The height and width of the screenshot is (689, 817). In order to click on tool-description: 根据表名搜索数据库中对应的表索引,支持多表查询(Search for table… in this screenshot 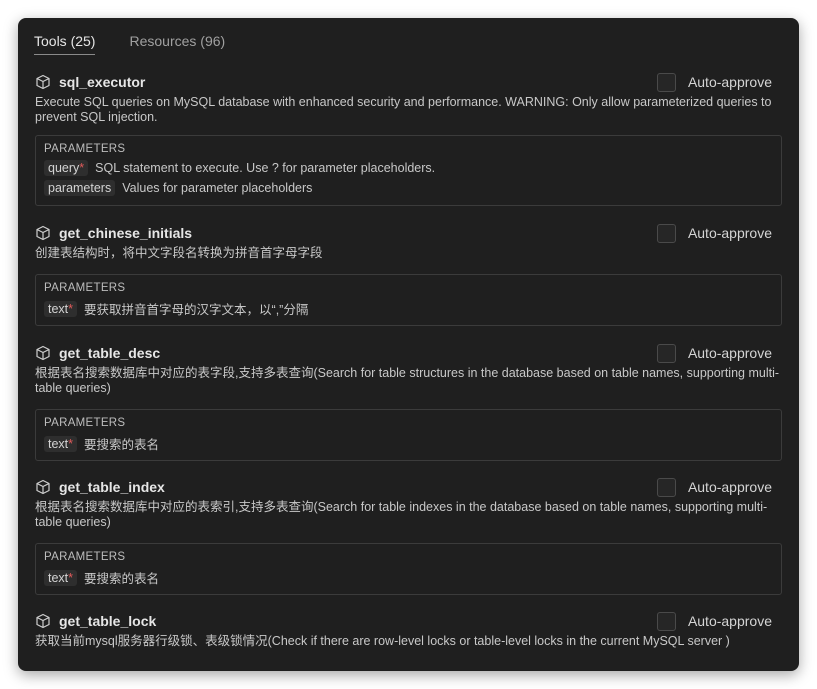, I will do `click(401, 514)`.